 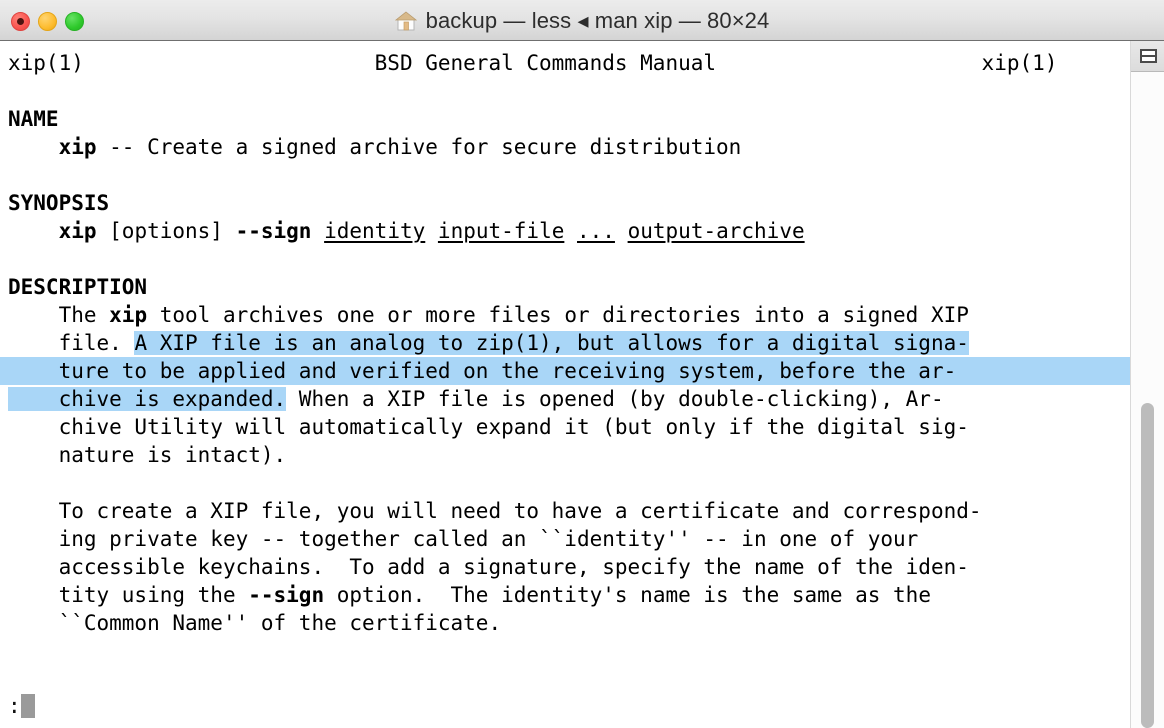 I want to click on window-title: backup — less ◂ man xip — 80×24, so click(x=597, y=20).